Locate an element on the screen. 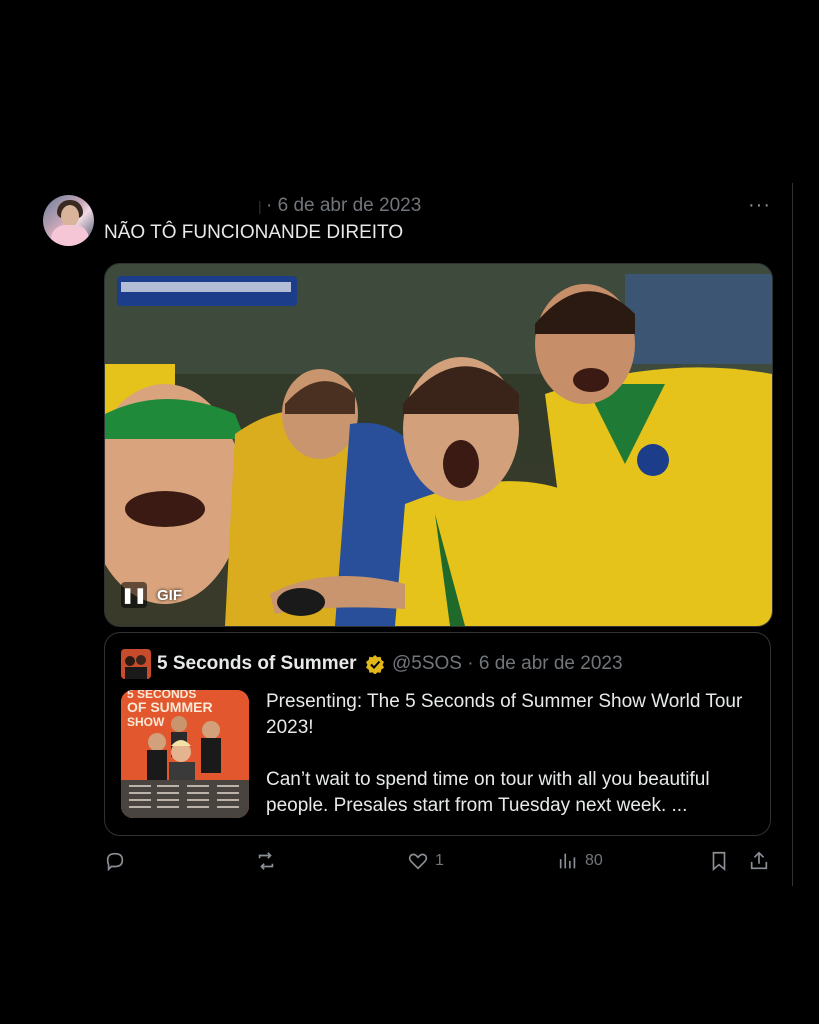  tour-poster-graphic: 5 SECONDS OF SUMMER SHOW is located at coordinates (185, 754).